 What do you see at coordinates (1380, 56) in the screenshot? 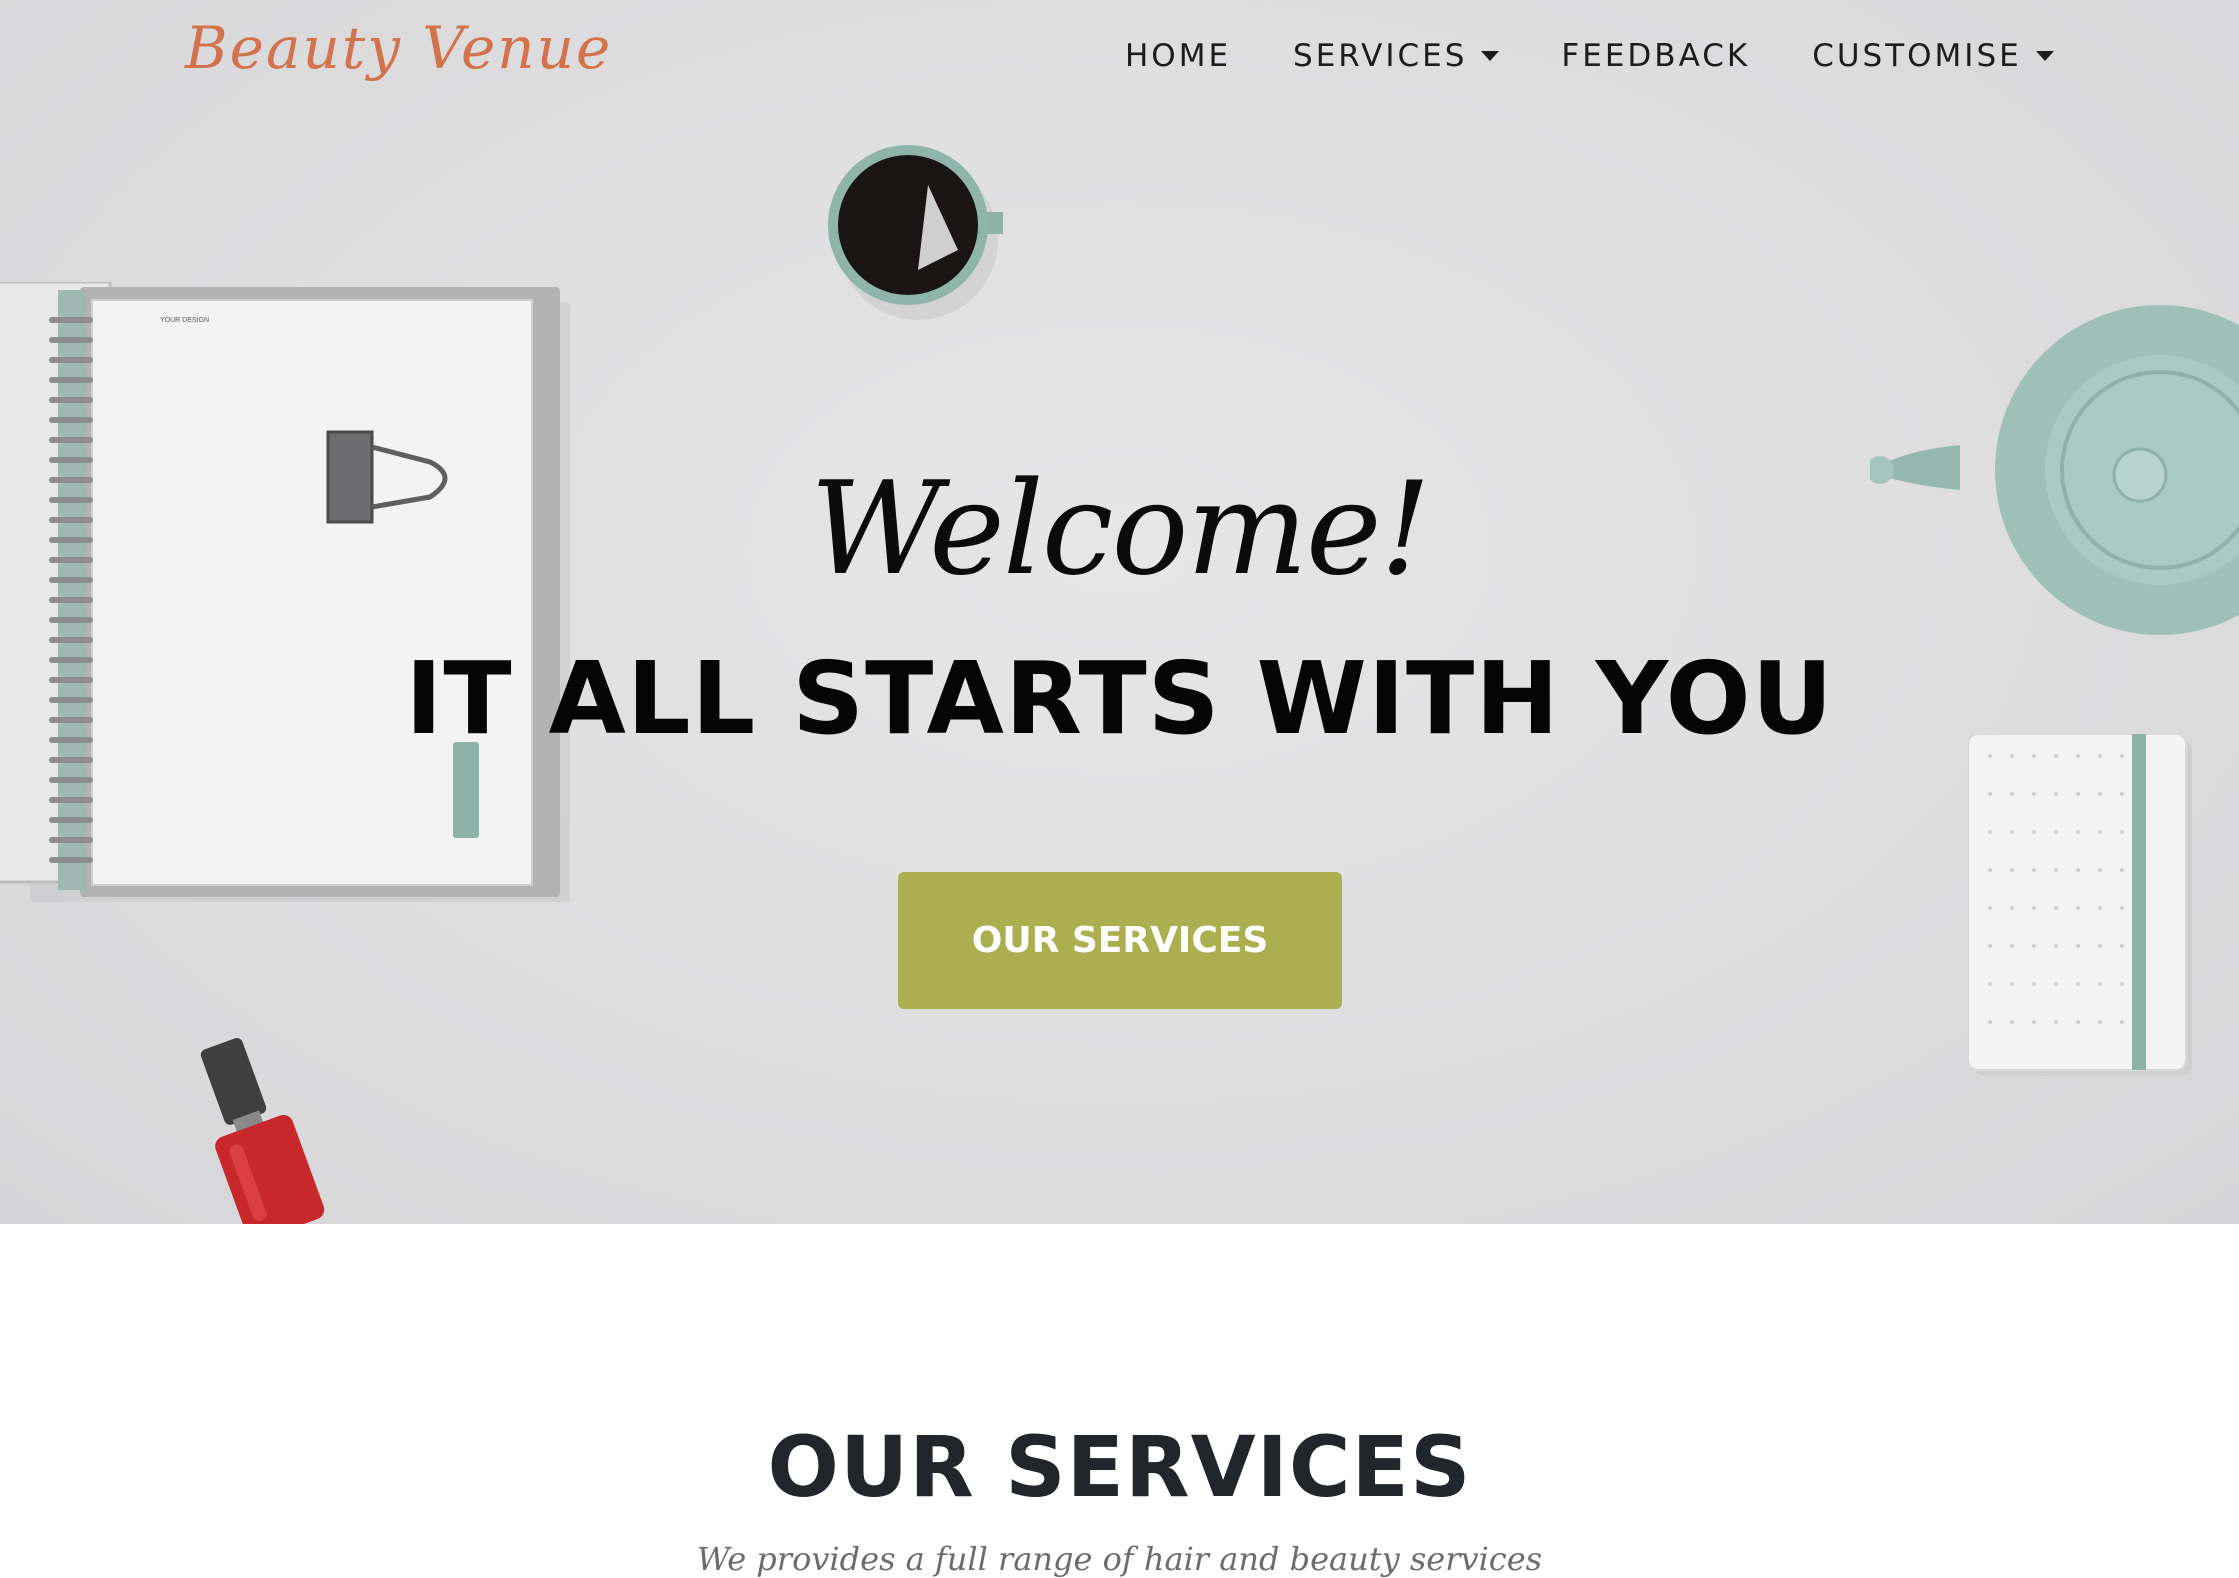
I see `nav-label-services: SERVICES` at bounding box center [1380, 56].